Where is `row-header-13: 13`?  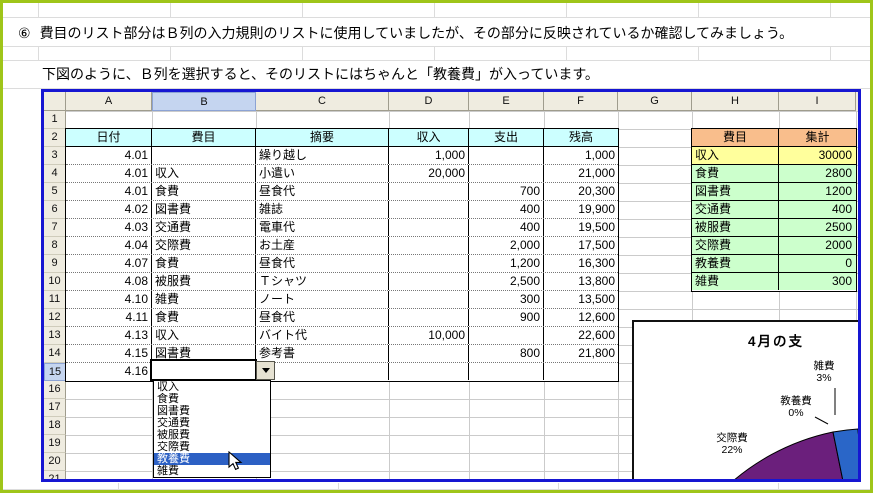
row-header-13: 13 is located at coordinates (55, 336).